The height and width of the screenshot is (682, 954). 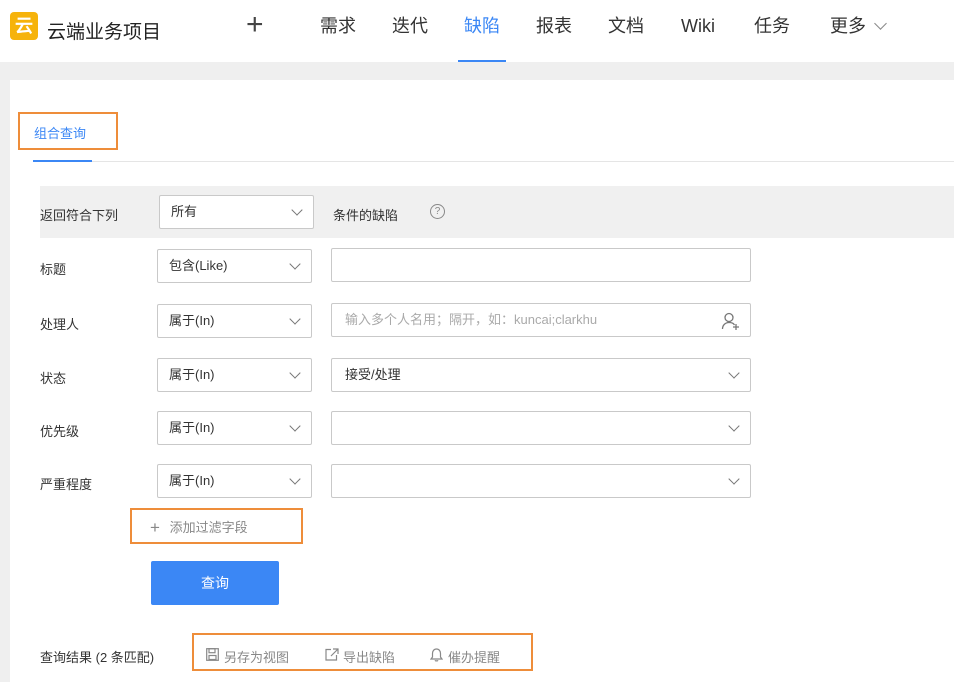 I want to click on project-name: 云端业务项目, so click(x=104, y=30).